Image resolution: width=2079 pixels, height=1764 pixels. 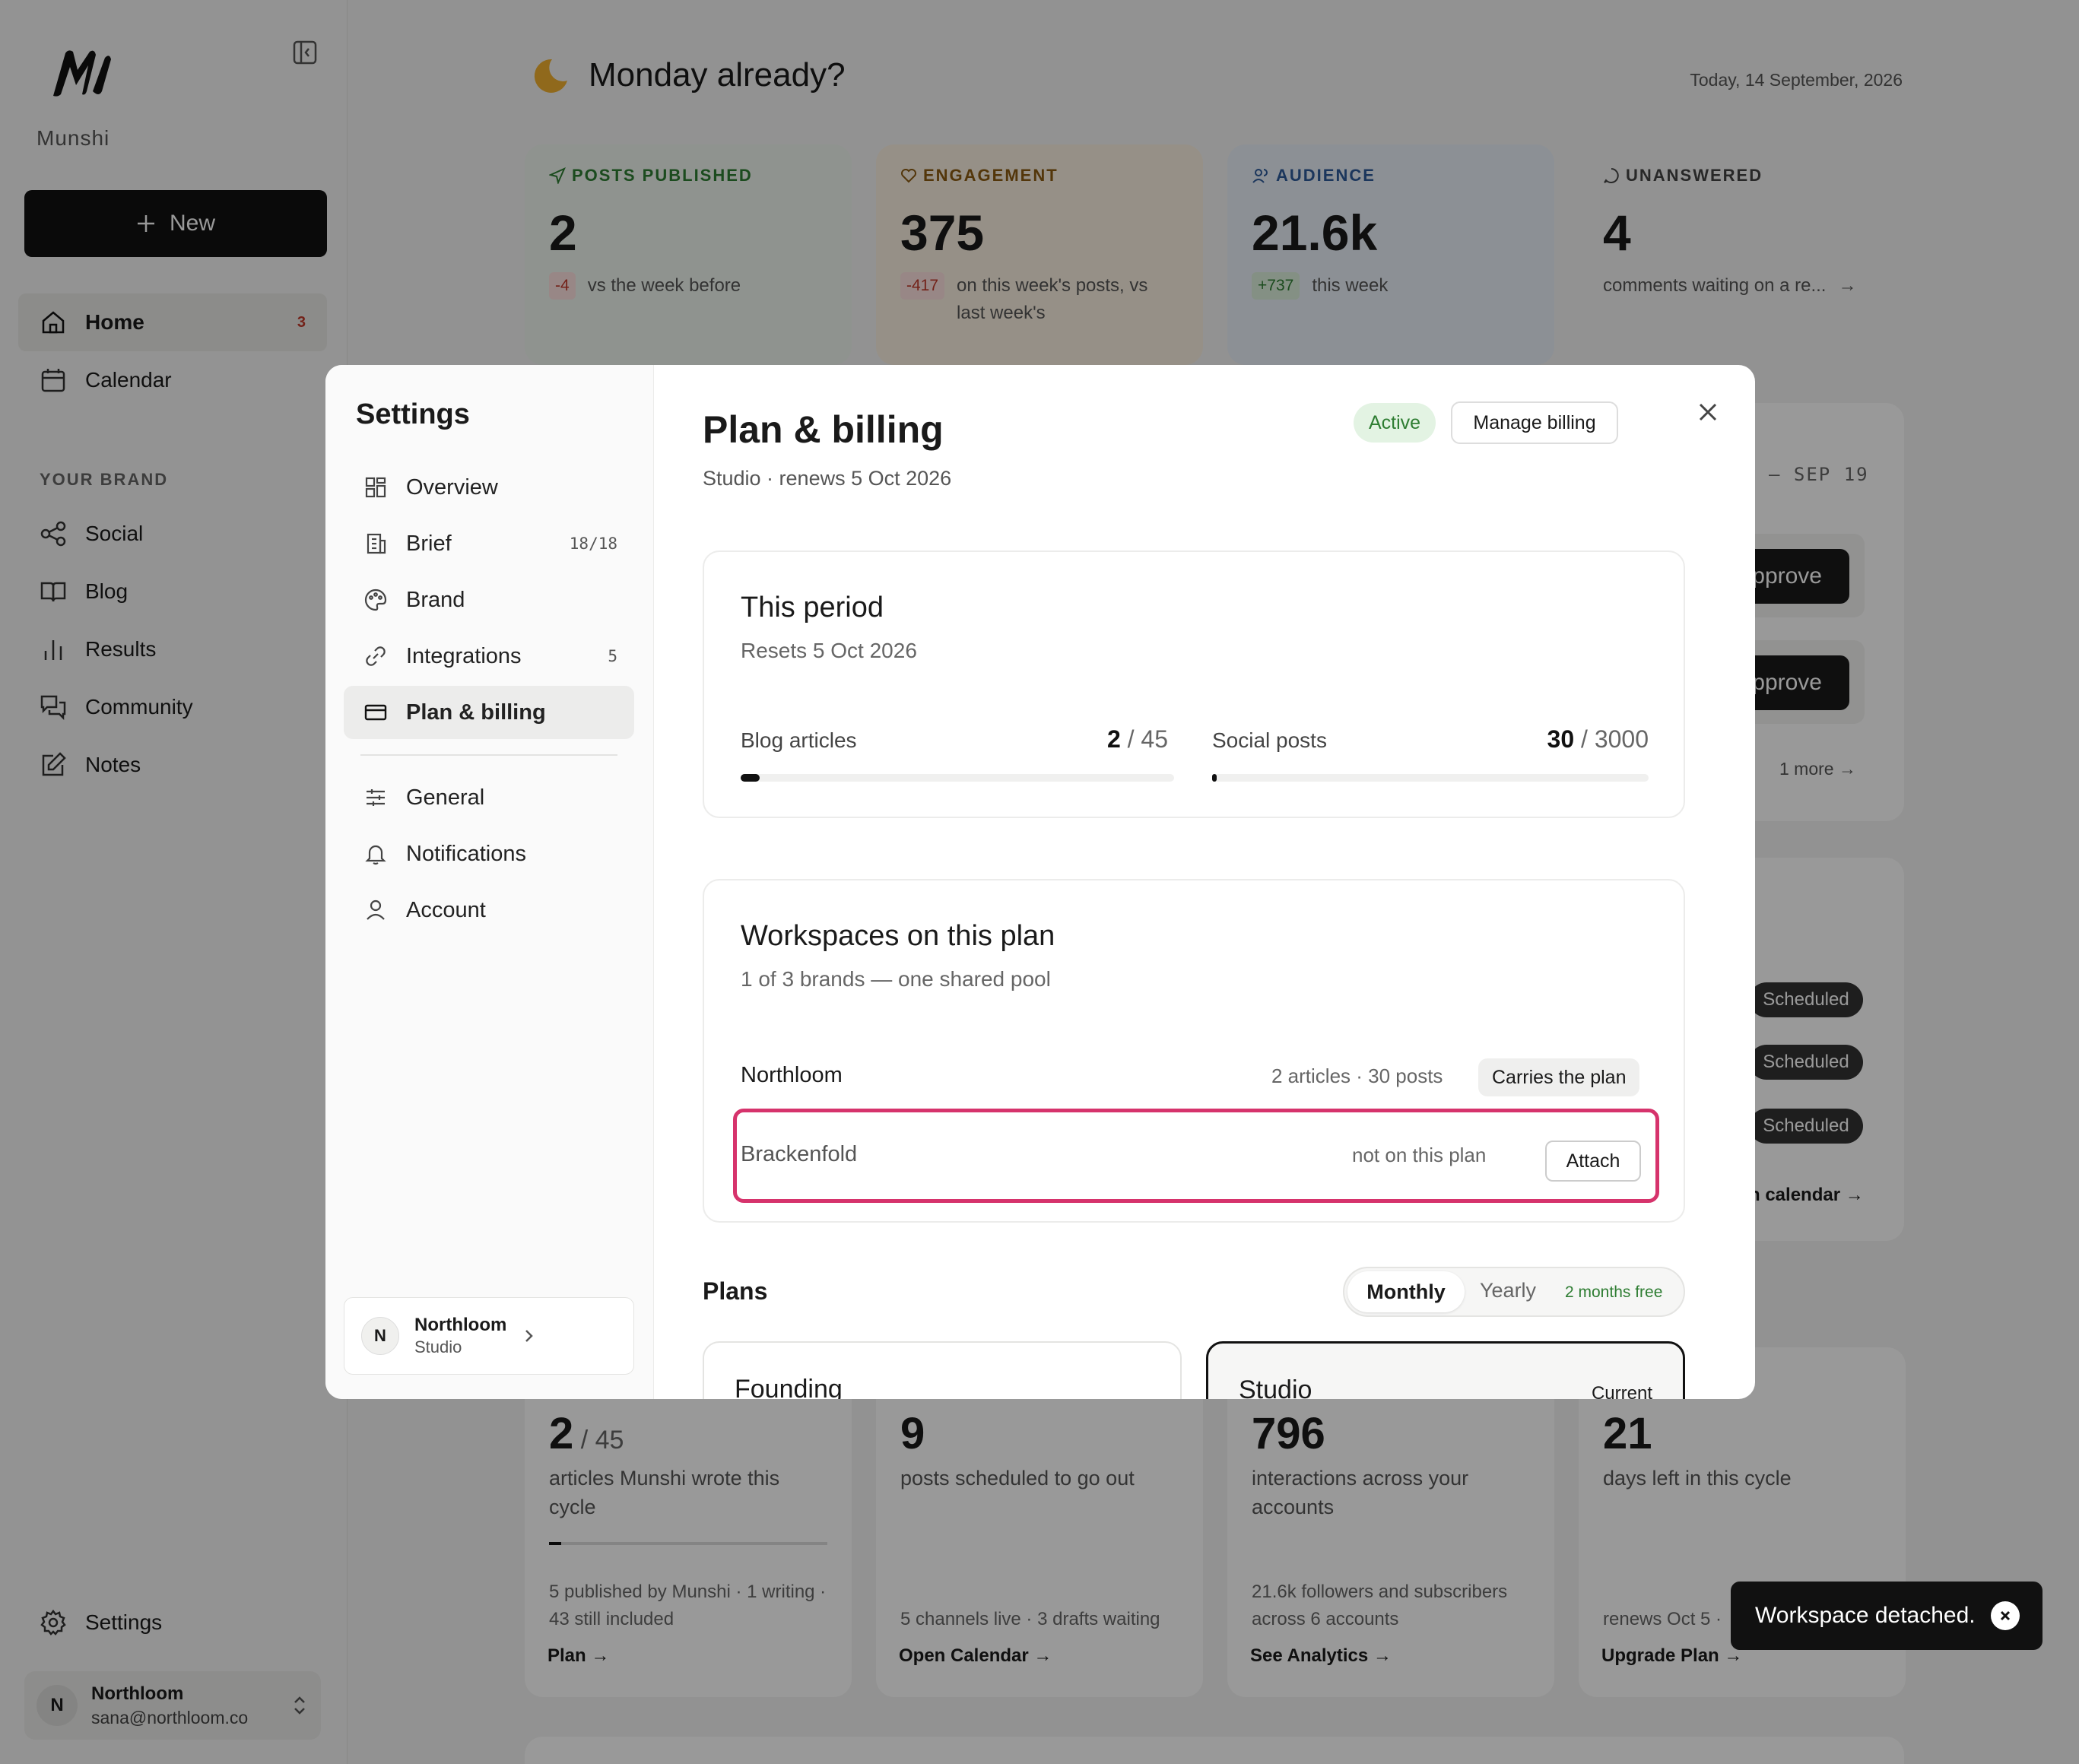 I want to click on settings-nav-notifications: Notifications, so click(x=489, y=854).